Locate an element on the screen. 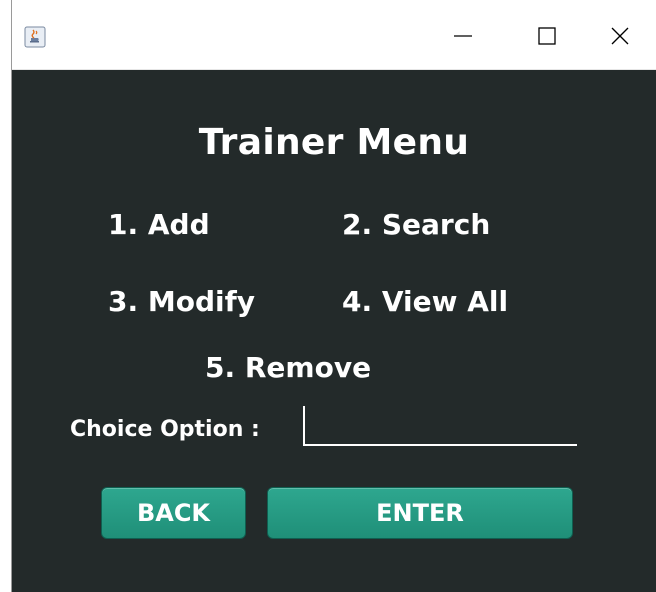 This screenshot has height=592, width=656. java-cup-icon is located at coordinates (35, 37).